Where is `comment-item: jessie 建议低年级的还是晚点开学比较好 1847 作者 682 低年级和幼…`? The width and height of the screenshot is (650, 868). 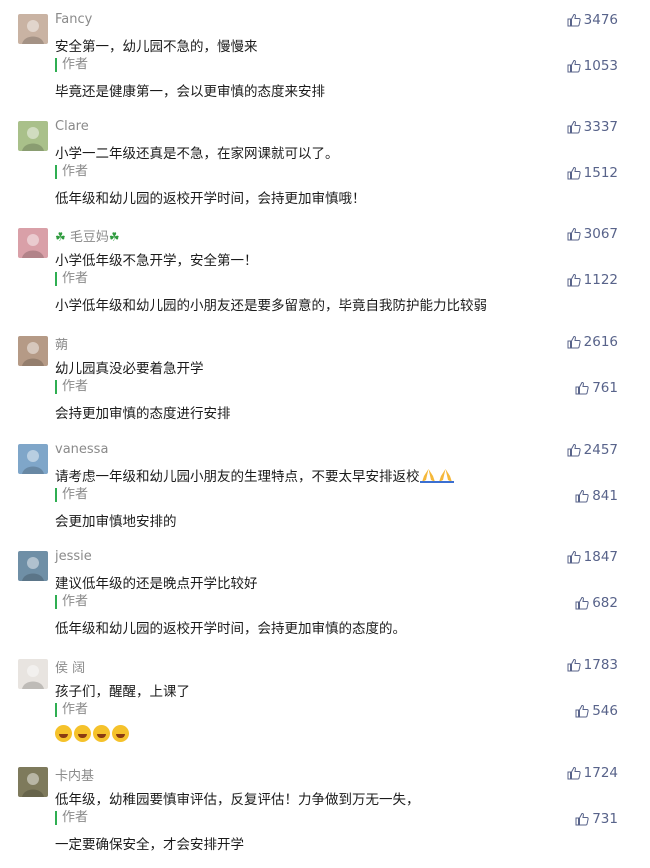
comment-item: jessie 建议低年级的还是晚点开学比较好 1847 作者 682 低年级和幼… is located at coordinates (325, 598).